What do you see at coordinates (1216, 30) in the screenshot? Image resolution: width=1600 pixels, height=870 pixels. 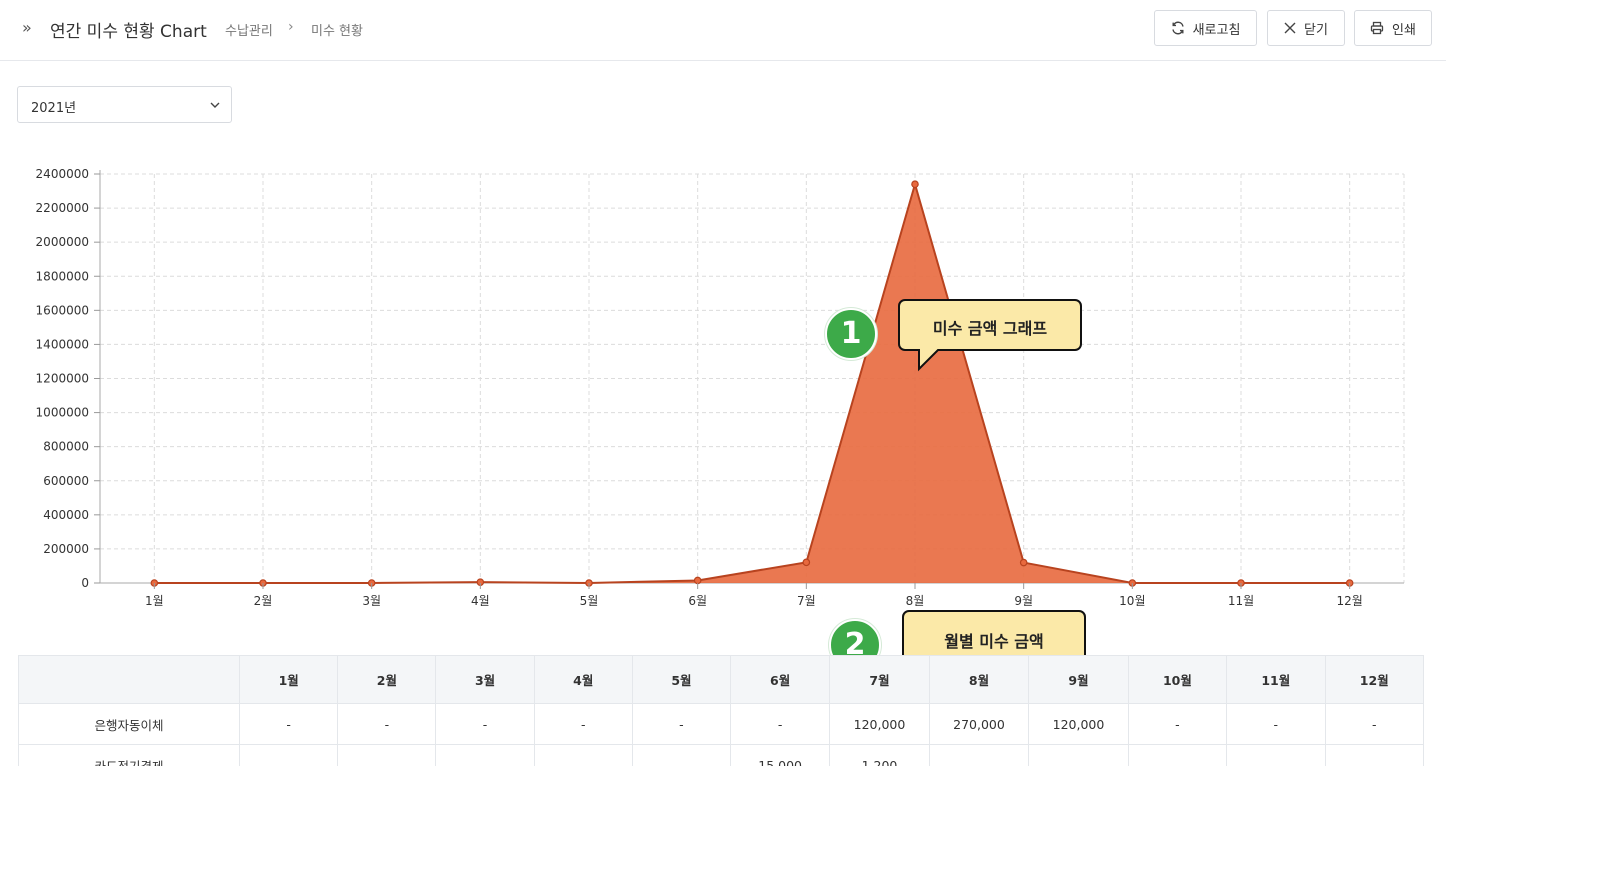 I see `refresh-label: 새로고침` at bounding box center [1216, 30].